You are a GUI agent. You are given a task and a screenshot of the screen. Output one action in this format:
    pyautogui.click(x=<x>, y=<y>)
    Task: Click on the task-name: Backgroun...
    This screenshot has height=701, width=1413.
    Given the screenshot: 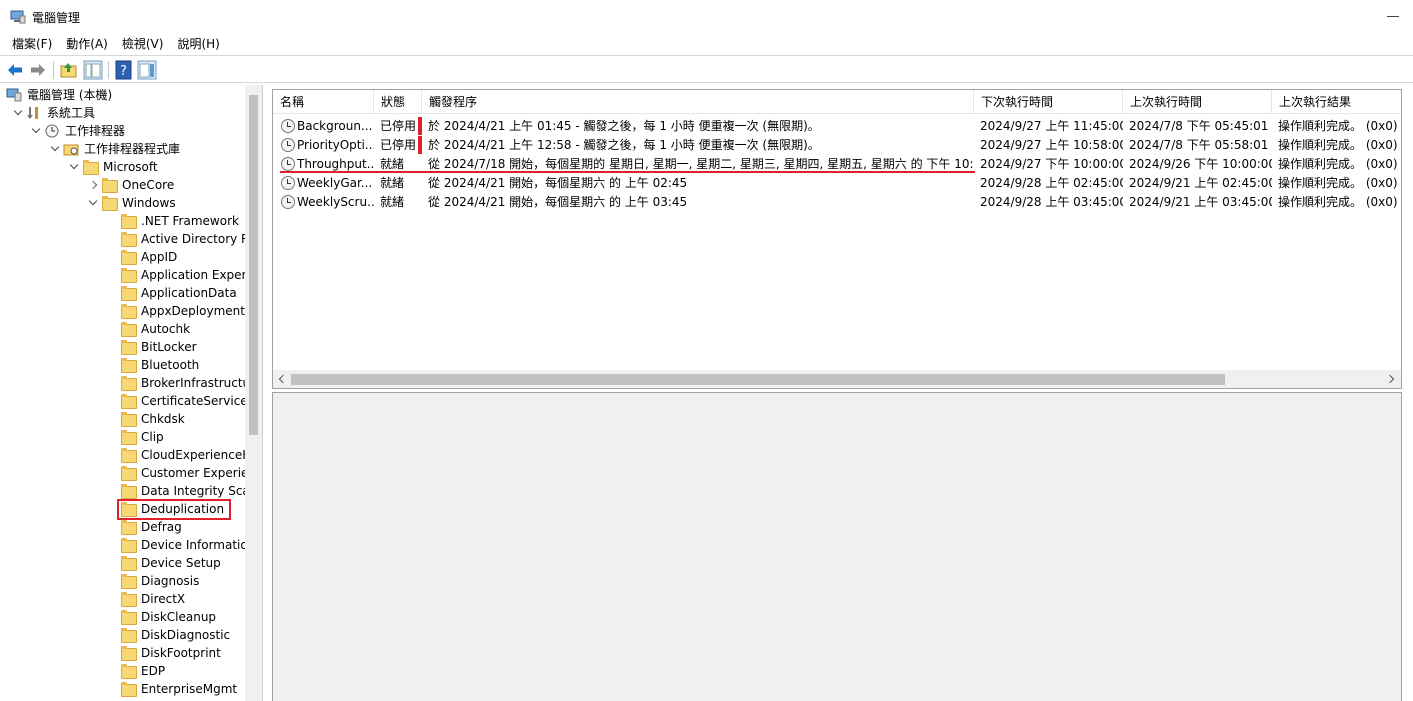 What is the action you would take?
    pyautogui.click(x=335, y=126)
    